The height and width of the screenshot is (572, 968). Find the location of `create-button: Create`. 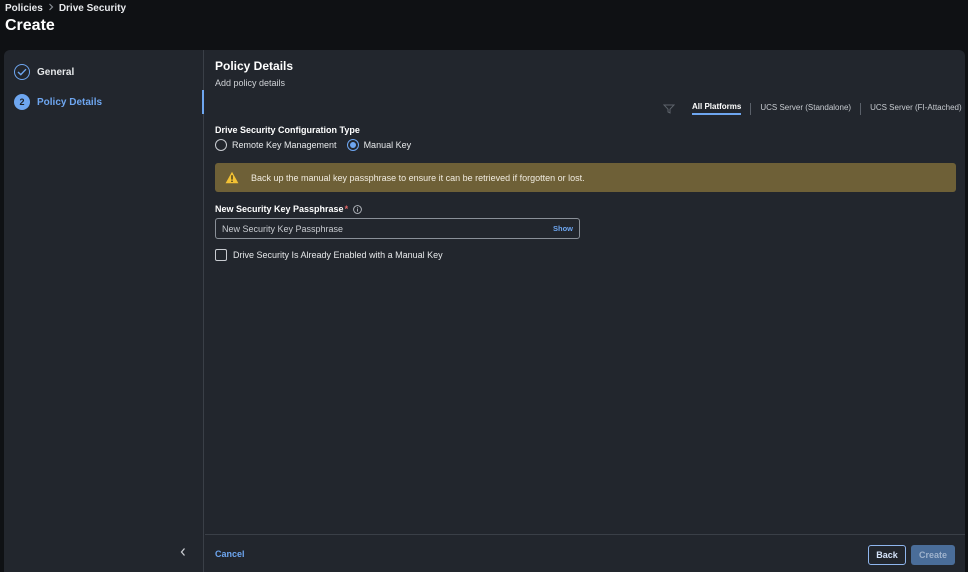

create-button: Create is located at coordinates (933, 555).